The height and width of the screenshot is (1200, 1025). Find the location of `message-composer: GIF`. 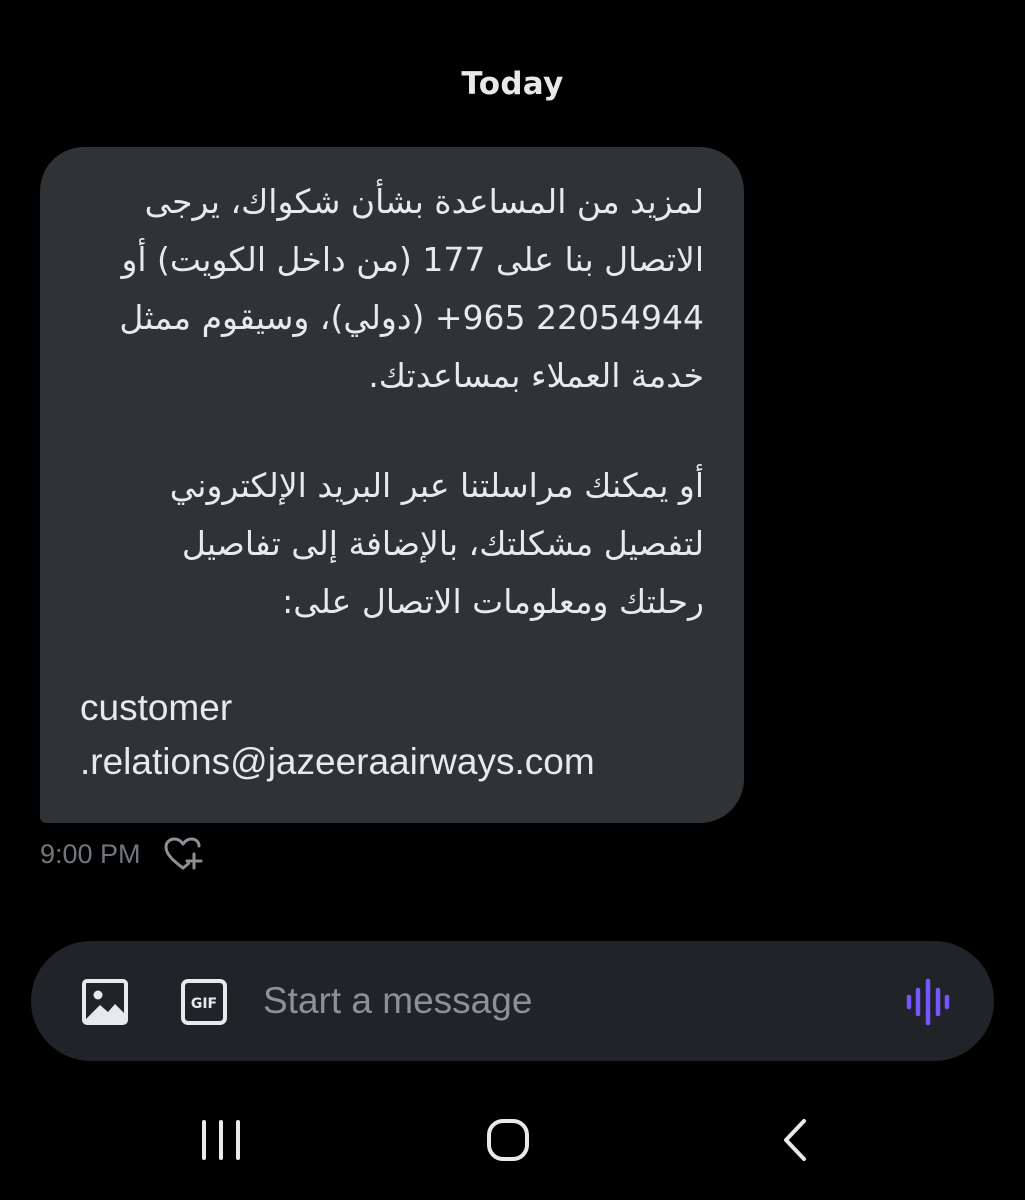

message-composer: GIF is located at coordinates (512, 1001).